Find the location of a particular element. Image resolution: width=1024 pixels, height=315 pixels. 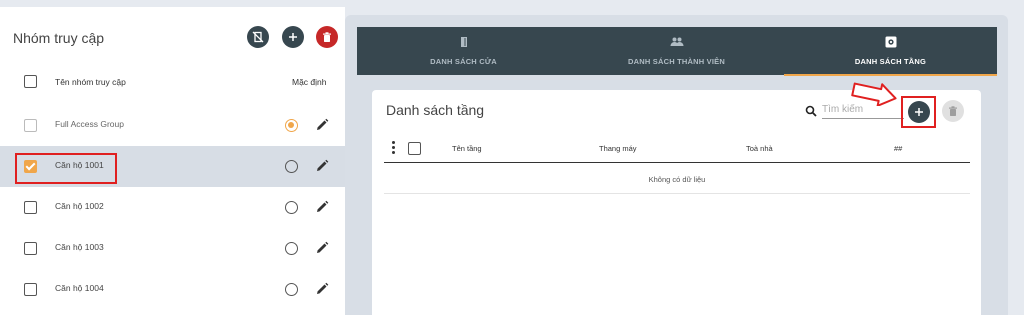

search-icon is located at coordinates (811, 111).